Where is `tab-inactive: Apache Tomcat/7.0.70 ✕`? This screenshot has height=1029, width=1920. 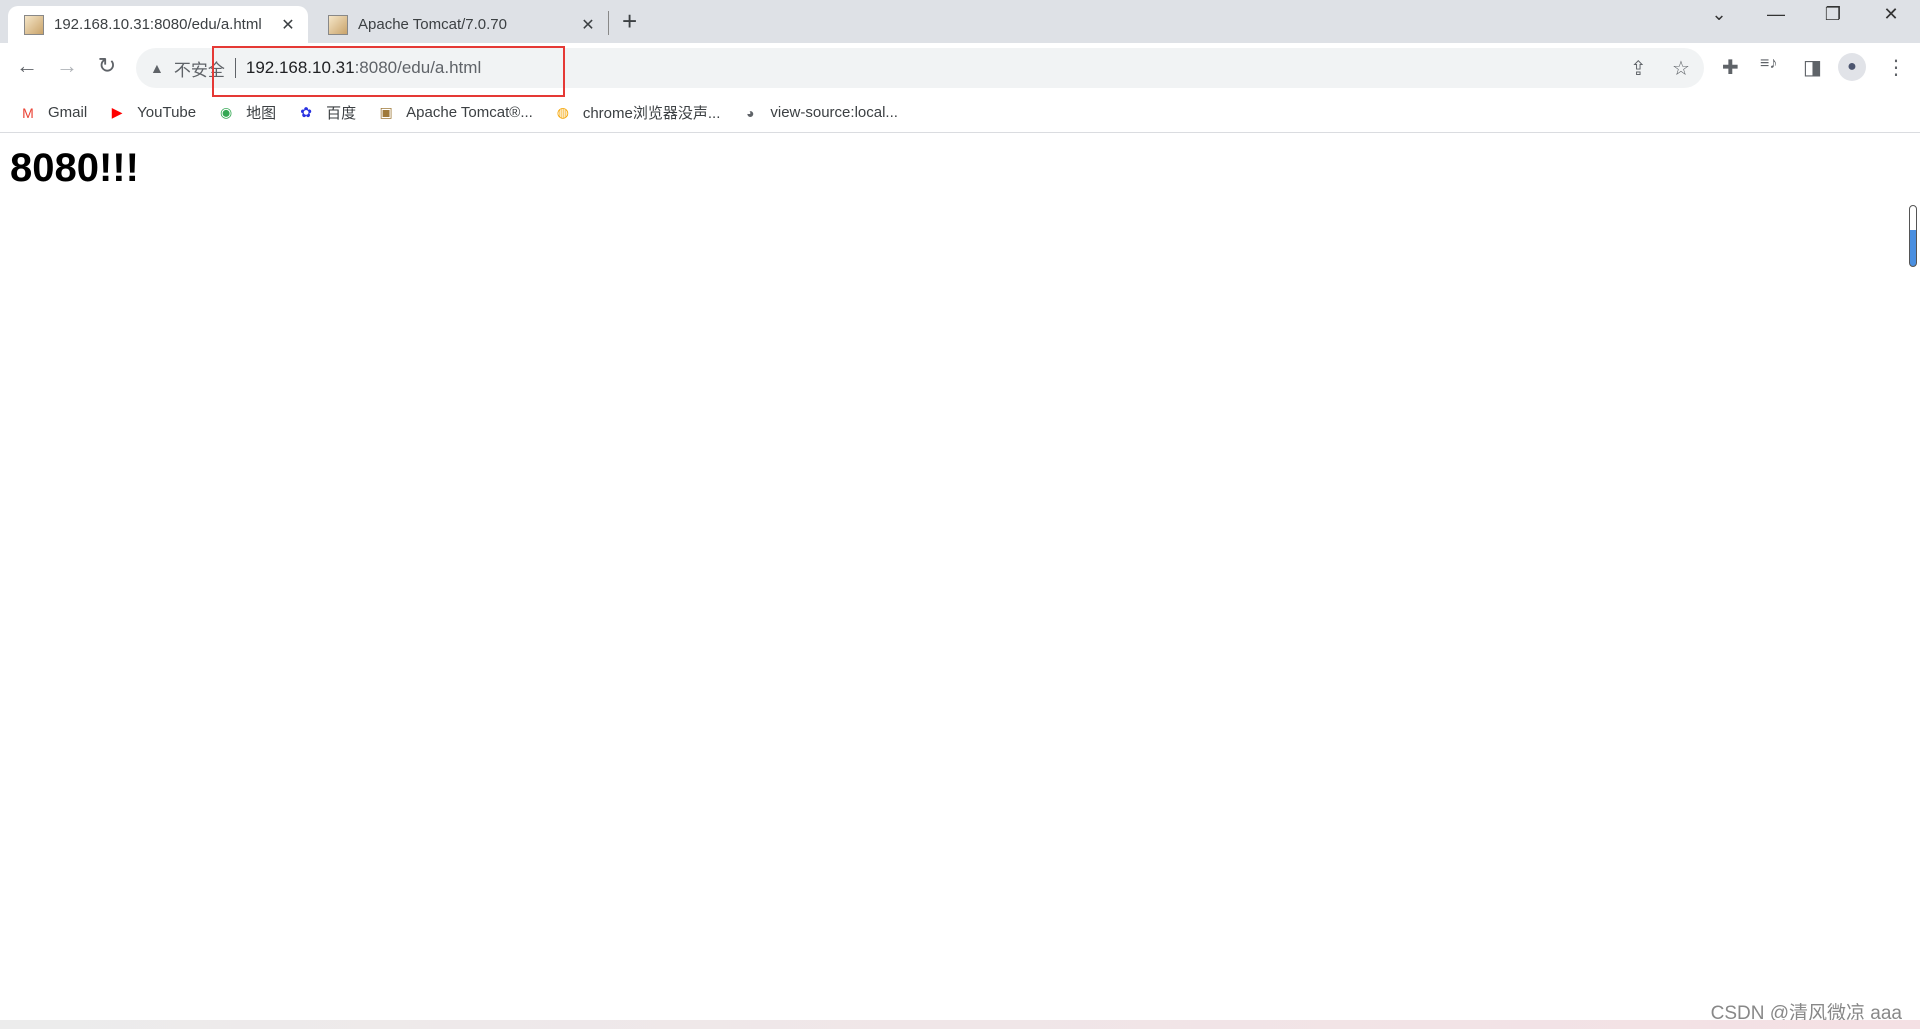
tab-inactive: Apache Tomcat/7.0.70 ✕ is located at coordinates (460, 24).